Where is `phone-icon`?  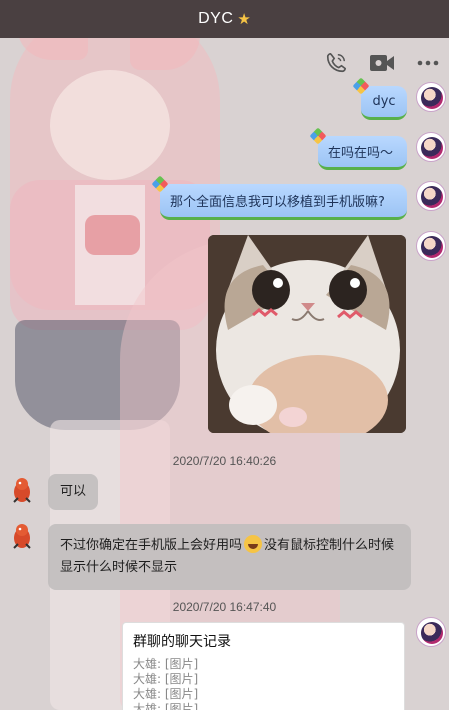 phone-icon is located at coordinates (336, 63).